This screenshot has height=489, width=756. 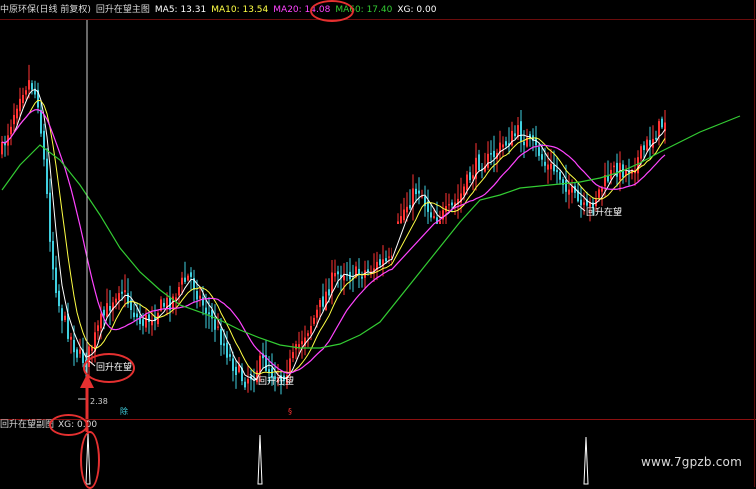 I want to click on ma5-readout: MA5: 13.31, so click(x=180, y=10).